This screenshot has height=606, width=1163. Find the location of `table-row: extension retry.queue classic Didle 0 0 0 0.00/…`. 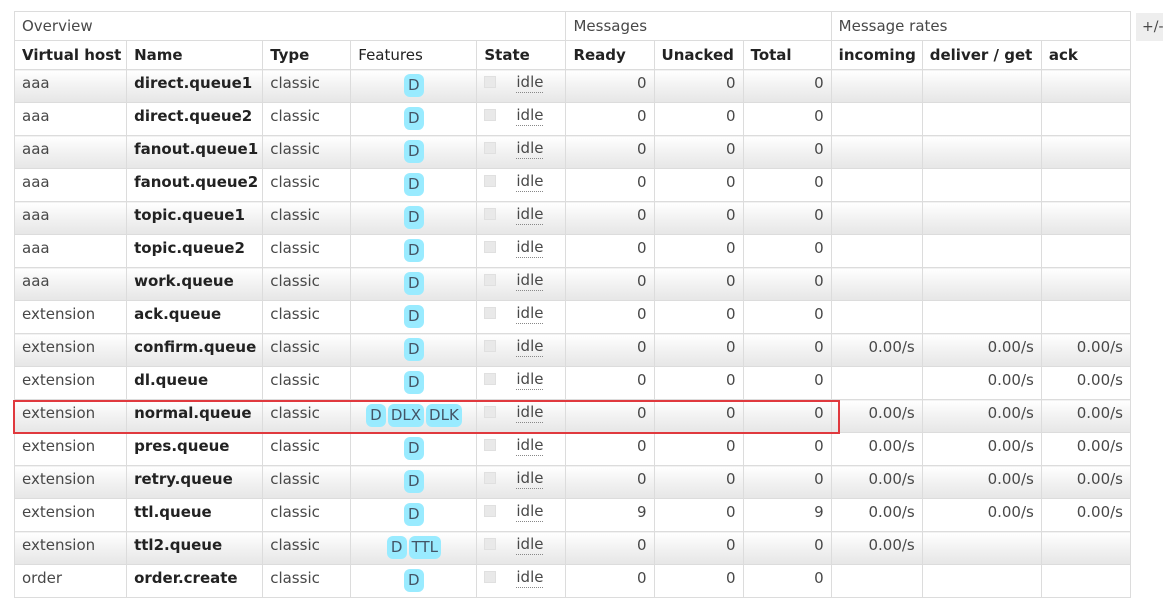

table-row: extension retry.queue classic Didle 0 0 0 0.00/… is located at coordinates (572, 482).